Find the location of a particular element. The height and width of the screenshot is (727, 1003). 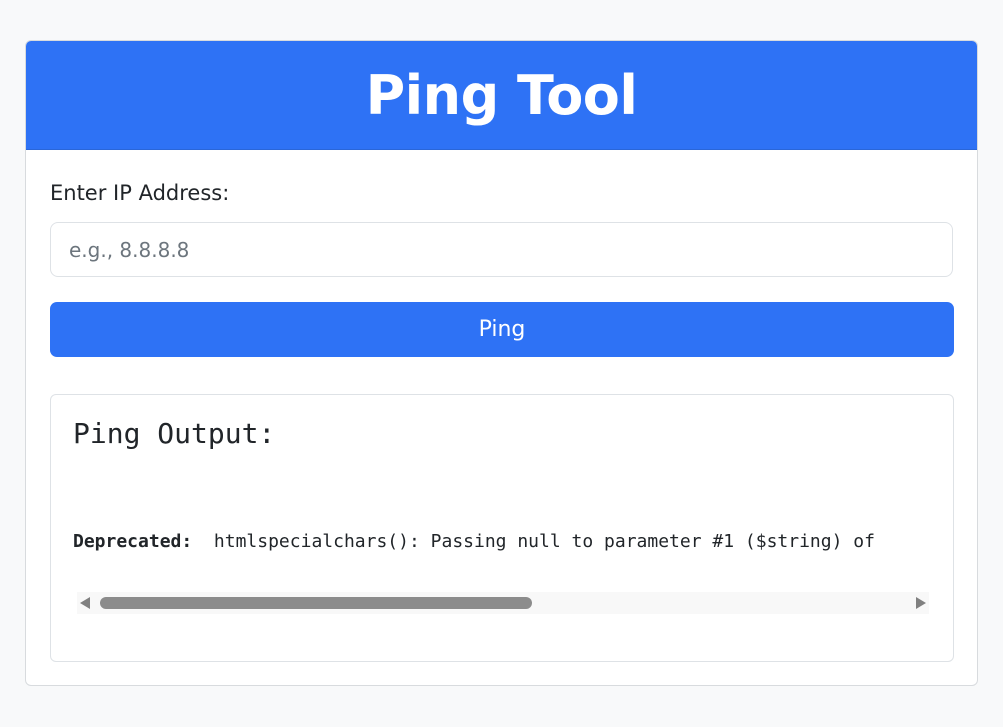

page-title: Ping Tool is located at coordinates (501, 95).